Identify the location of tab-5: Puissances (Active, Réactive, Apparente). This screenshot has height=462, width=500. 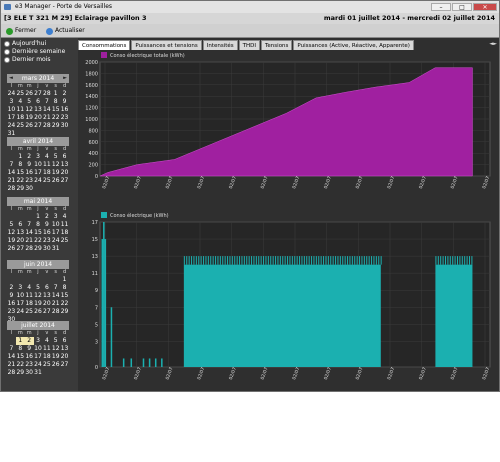
(353, 45).